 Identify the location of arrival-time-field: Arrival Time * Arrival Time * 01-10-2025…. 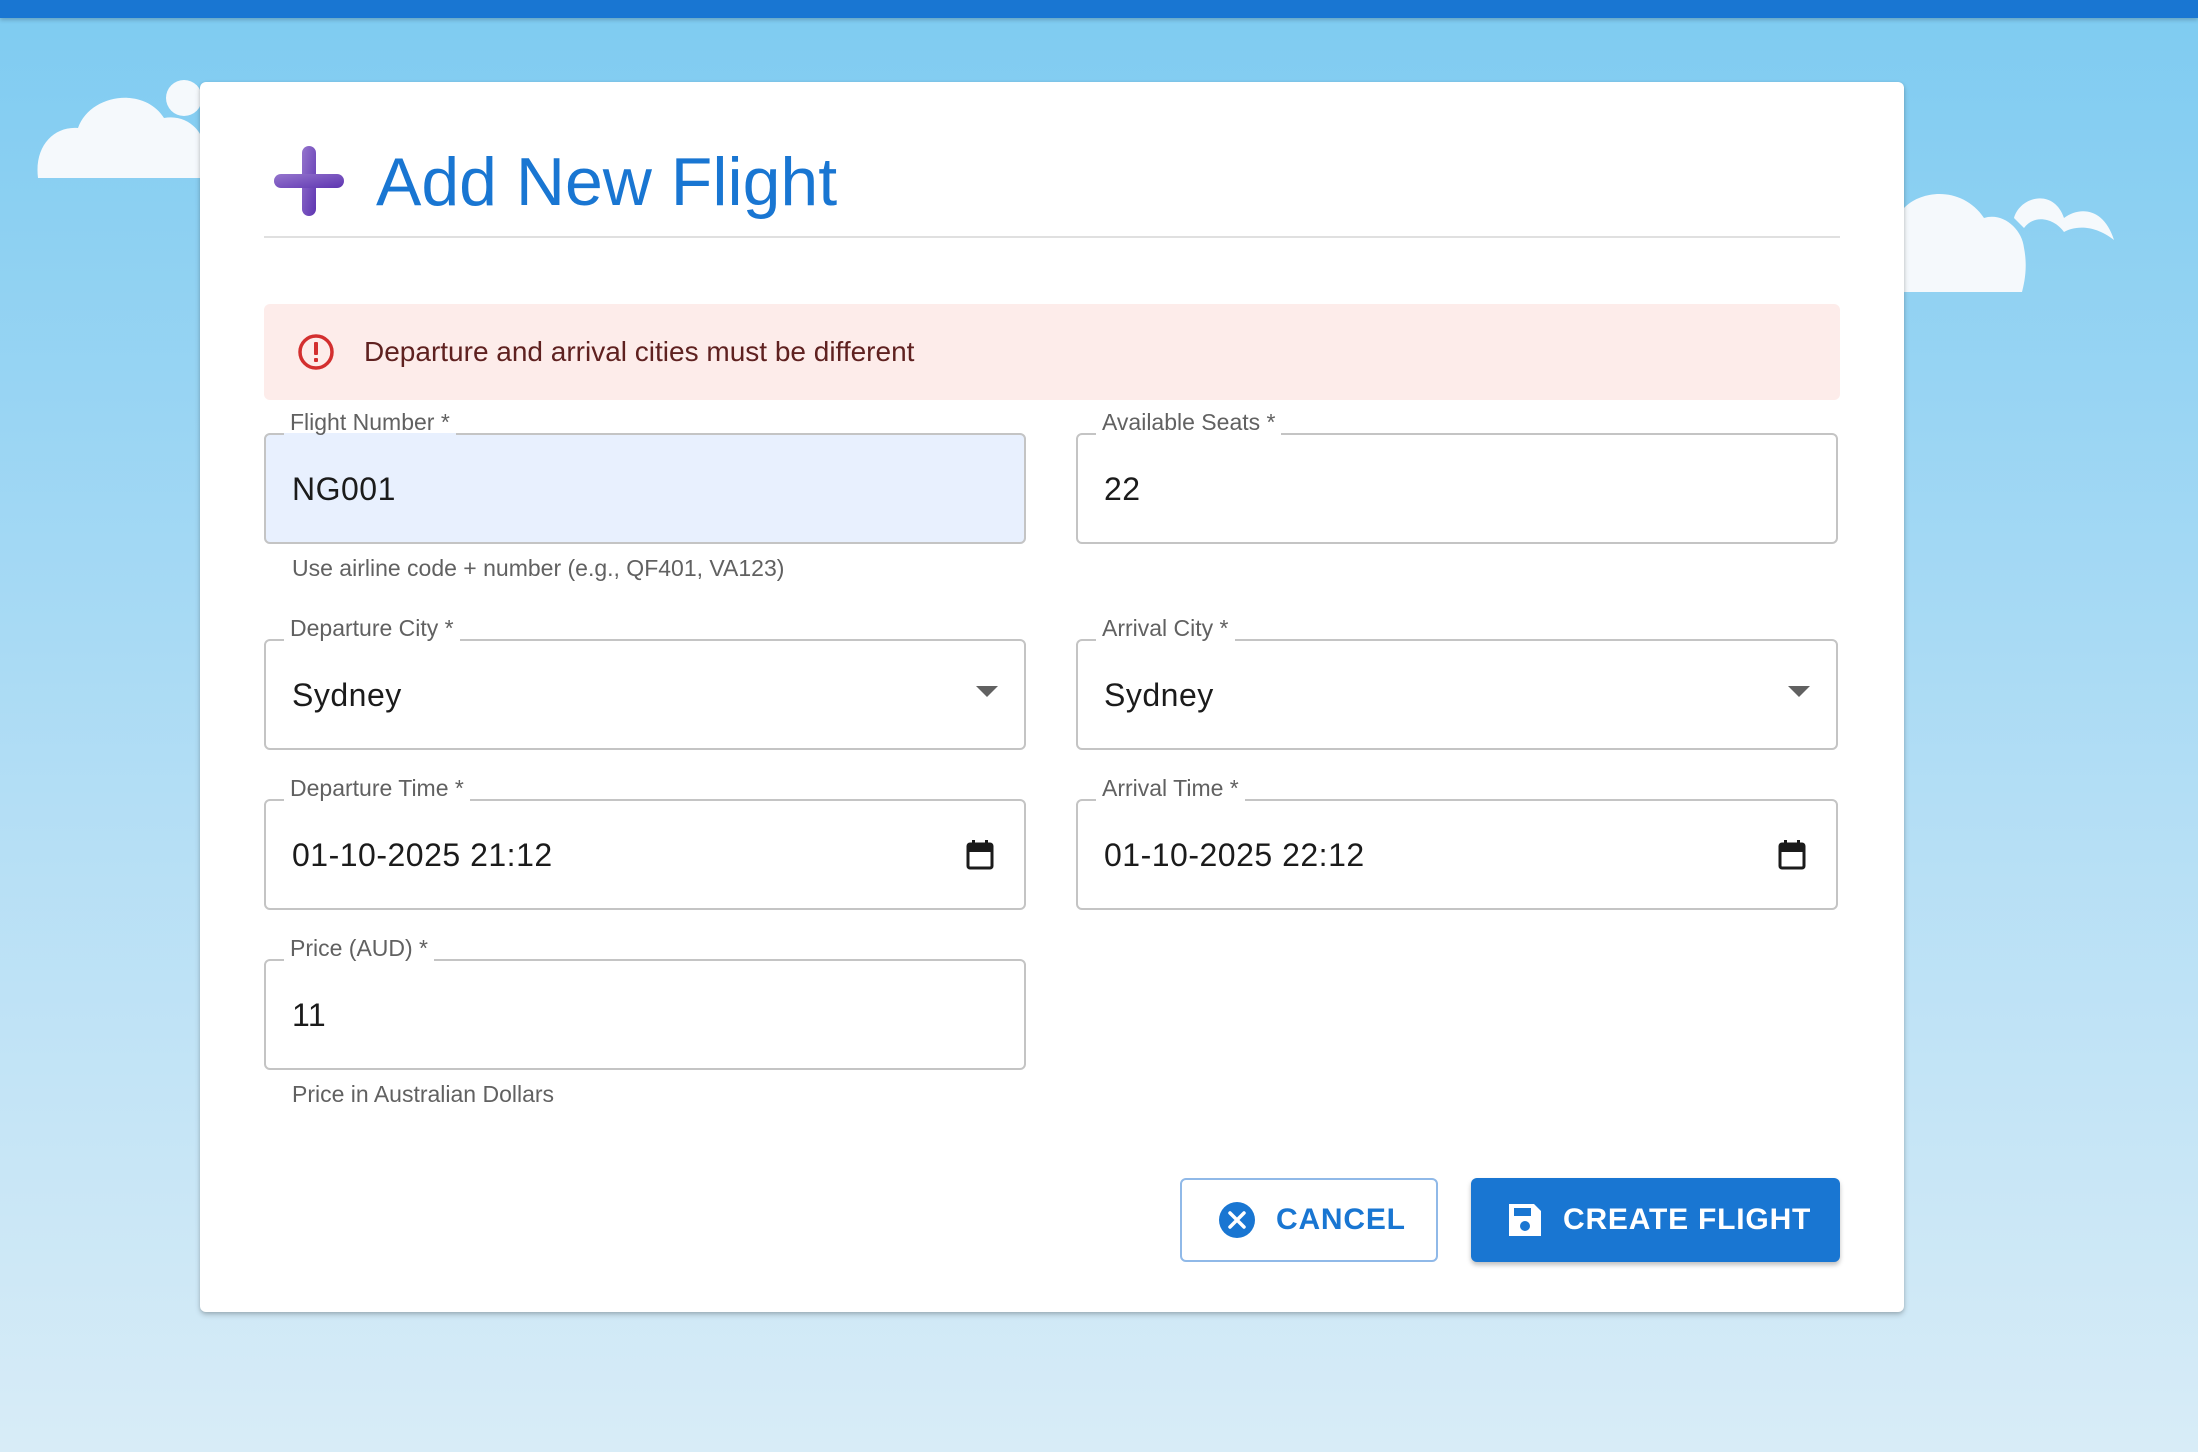
(1457, 842).